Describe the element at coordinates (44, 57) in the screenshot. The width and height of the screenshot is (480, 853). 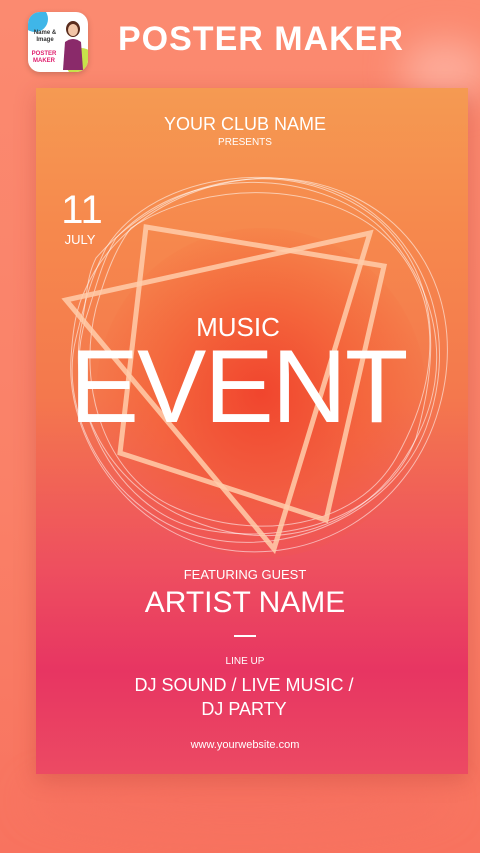
I see `app-icon-poster-maker-text: POSTER MAKER` at that location.